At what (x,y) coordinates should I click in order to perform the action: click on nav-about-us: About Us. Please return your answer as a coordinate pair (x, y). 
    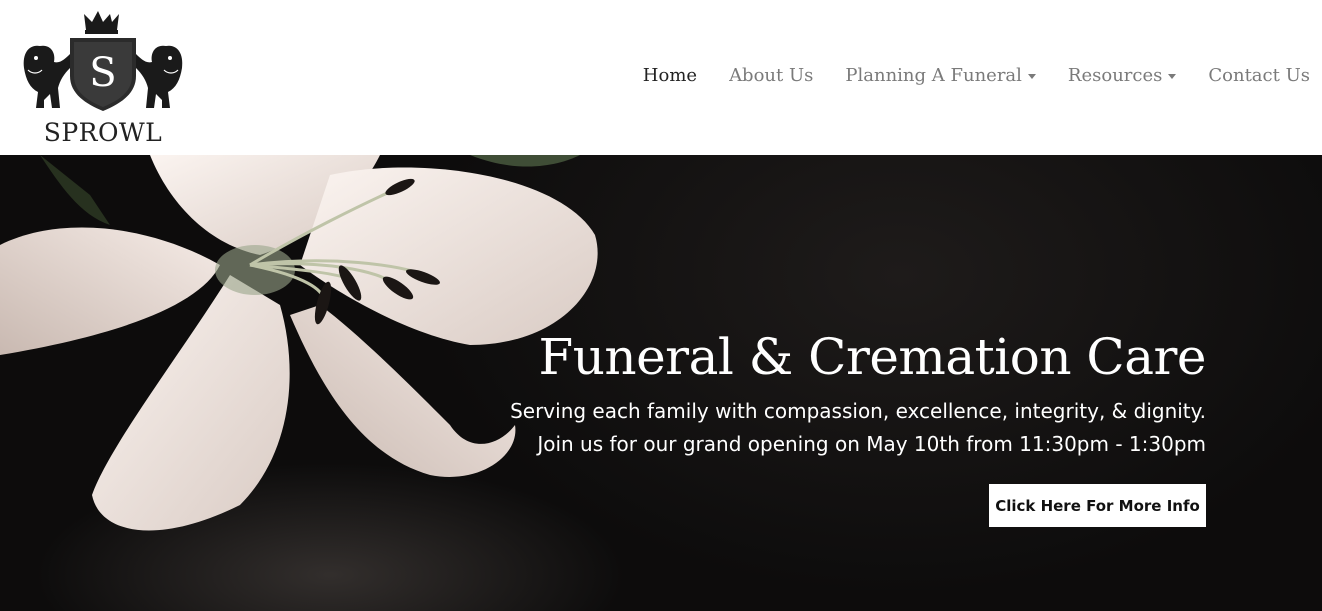
    Looking at the image, I should click on (771, 75).